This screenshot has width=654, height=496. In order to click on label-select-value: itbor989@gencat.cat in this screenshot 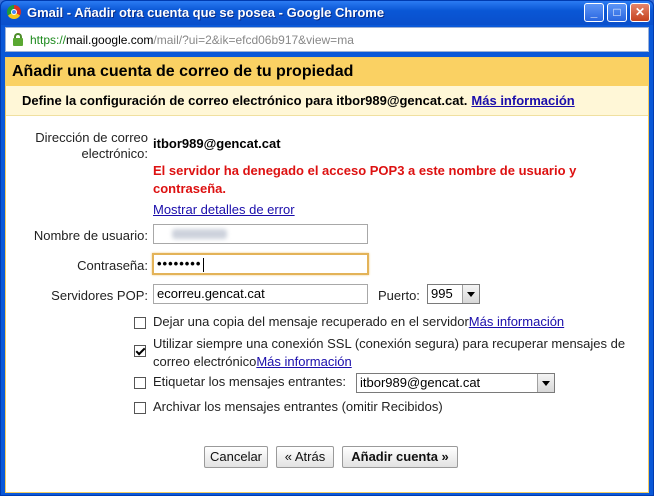, I will do `click(420, 382)`.